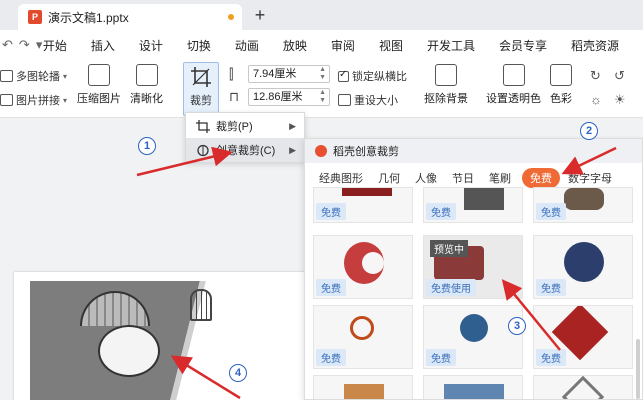  What do you see at coordinates (146, 85) in the screenshot?
I see `sharpen-button: 清晰化` at bounding box center [146, 85].